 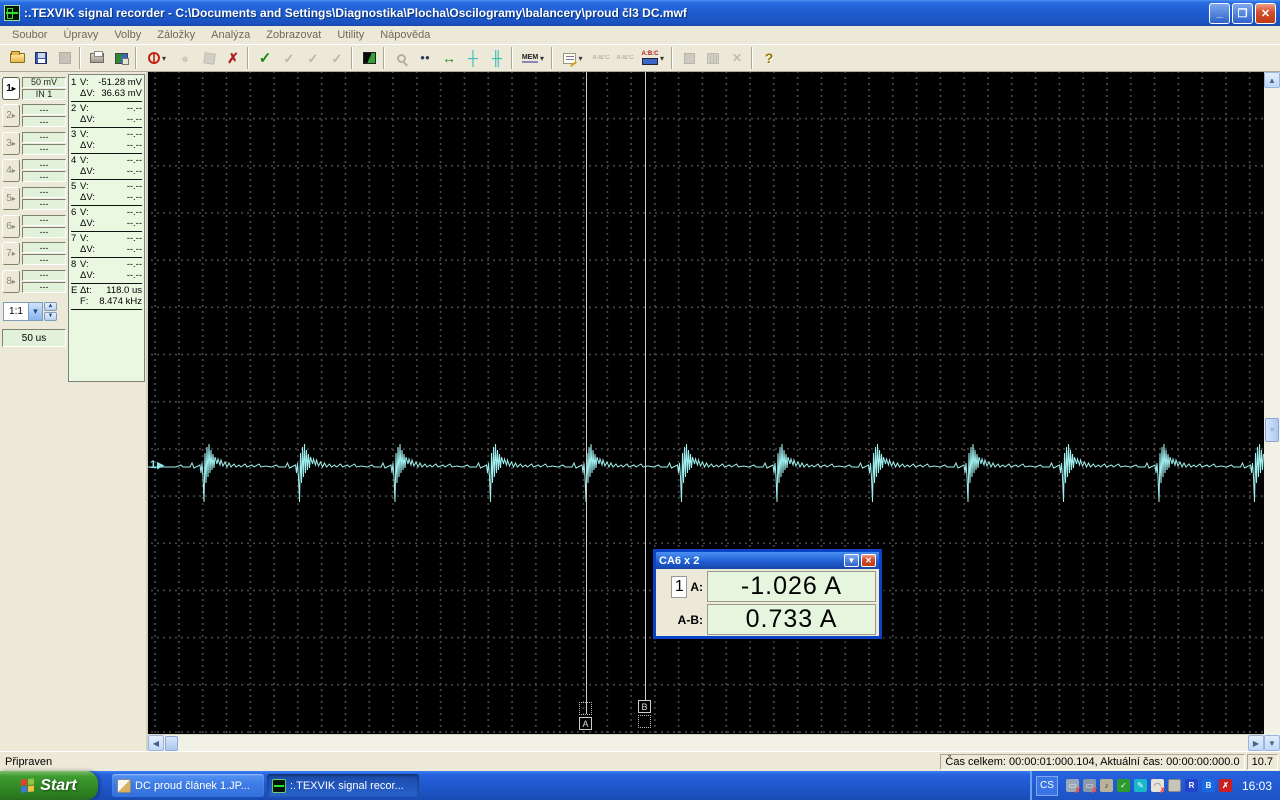 What do you see at coordinates (44, 275) in the screenshot?
I see `channel-8-range-field: ---` at bounding box center [44, 275].